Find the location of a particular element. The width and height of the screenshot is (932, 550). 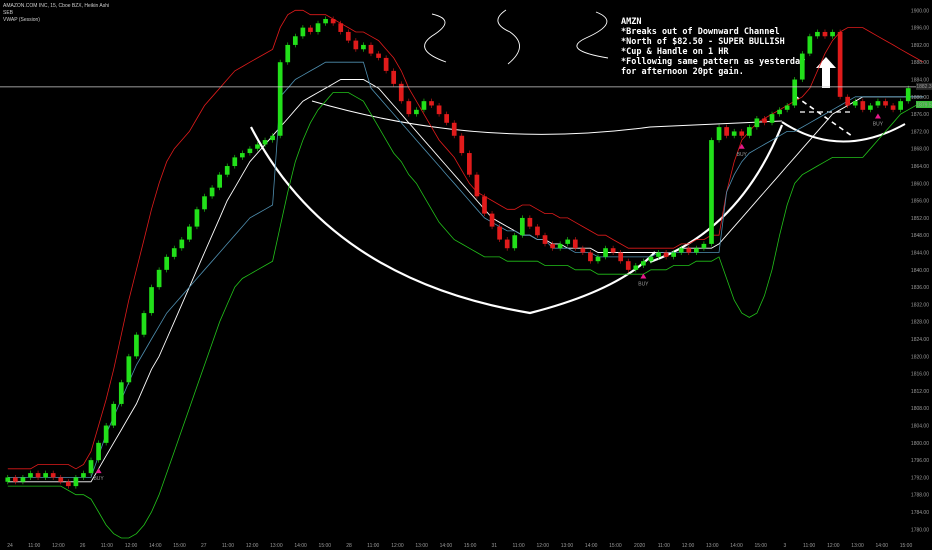

y-tick-label: 1788.00 is located at coordinates (920, 496).